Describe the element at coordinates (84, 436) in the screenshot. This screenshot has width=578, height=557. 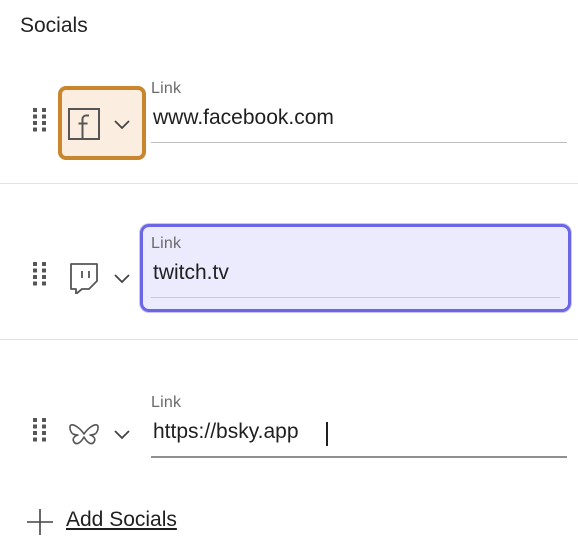
I see `bluesky-butterfly-icon` at that location.